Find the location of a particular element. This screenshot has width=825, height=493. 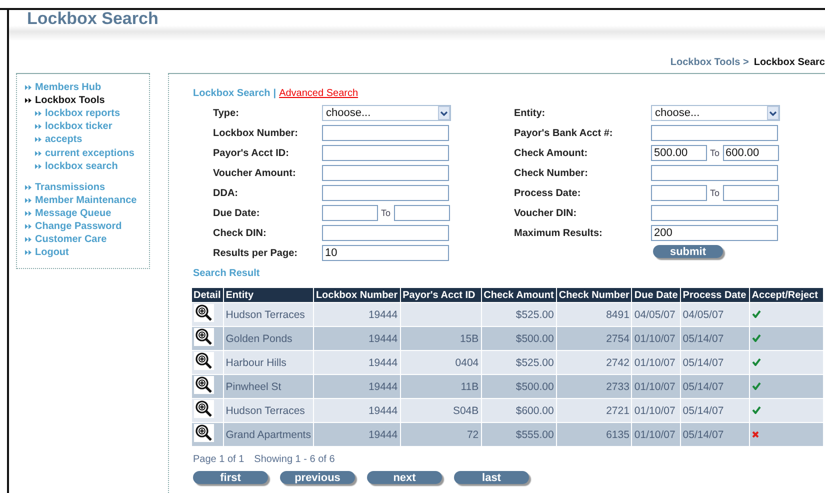

input-field: 10 is located at coordinates (385, 253).